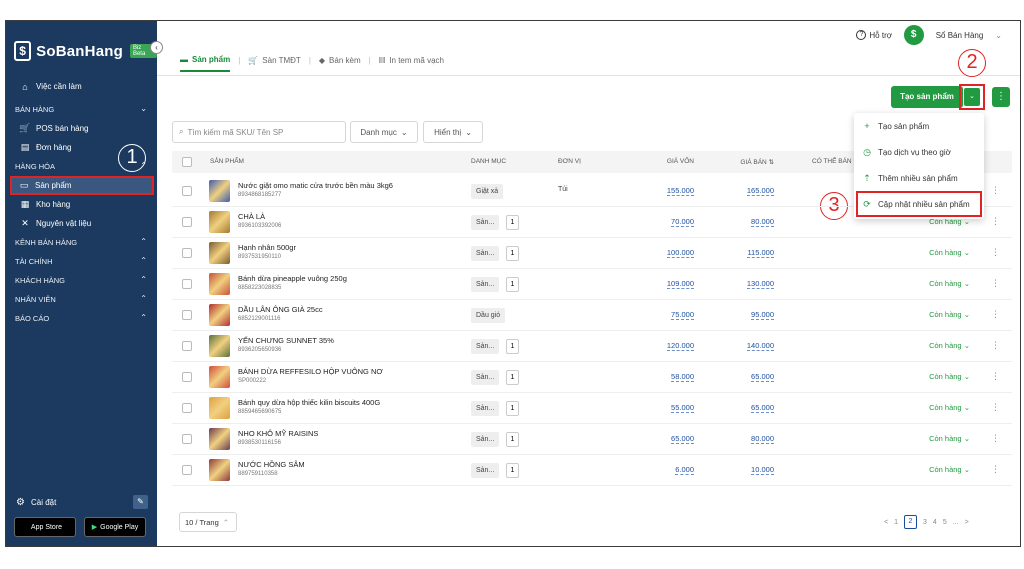 The height and width of the screenshot is (569, 1024). Describe the element at coordinates (919, 204) in the screenshot. I see `menu-bulk-update-products: ⟳ Cập nhật nhiều sản phẩm` at that location.